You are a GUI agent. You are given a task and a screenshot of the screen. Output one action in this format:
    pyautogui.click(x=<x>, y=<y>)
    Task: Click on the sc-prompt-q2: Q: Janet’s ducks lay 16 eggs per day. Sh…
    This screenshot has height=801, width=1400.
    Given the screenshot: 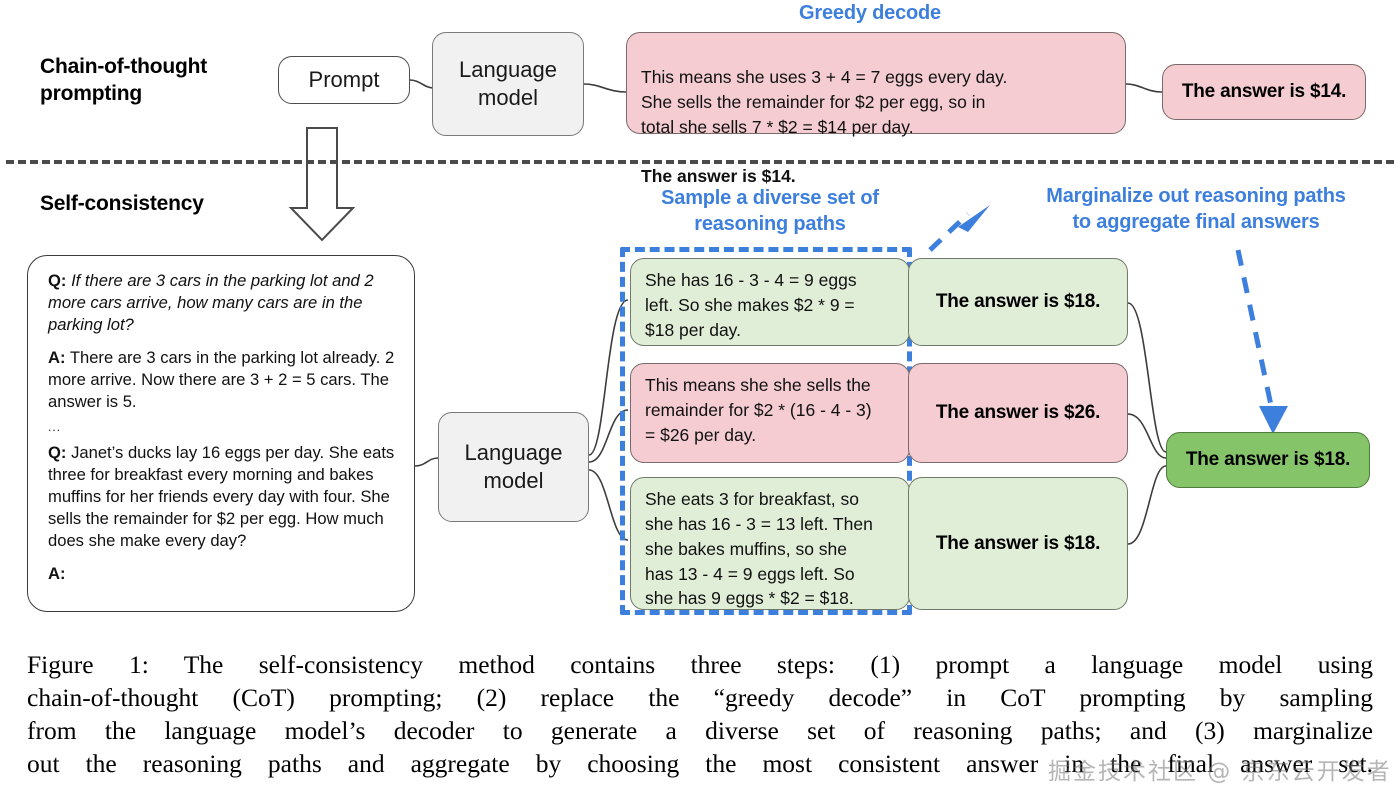 What is the action you would take?
    pyautogui.click(x=223, y=497)
    